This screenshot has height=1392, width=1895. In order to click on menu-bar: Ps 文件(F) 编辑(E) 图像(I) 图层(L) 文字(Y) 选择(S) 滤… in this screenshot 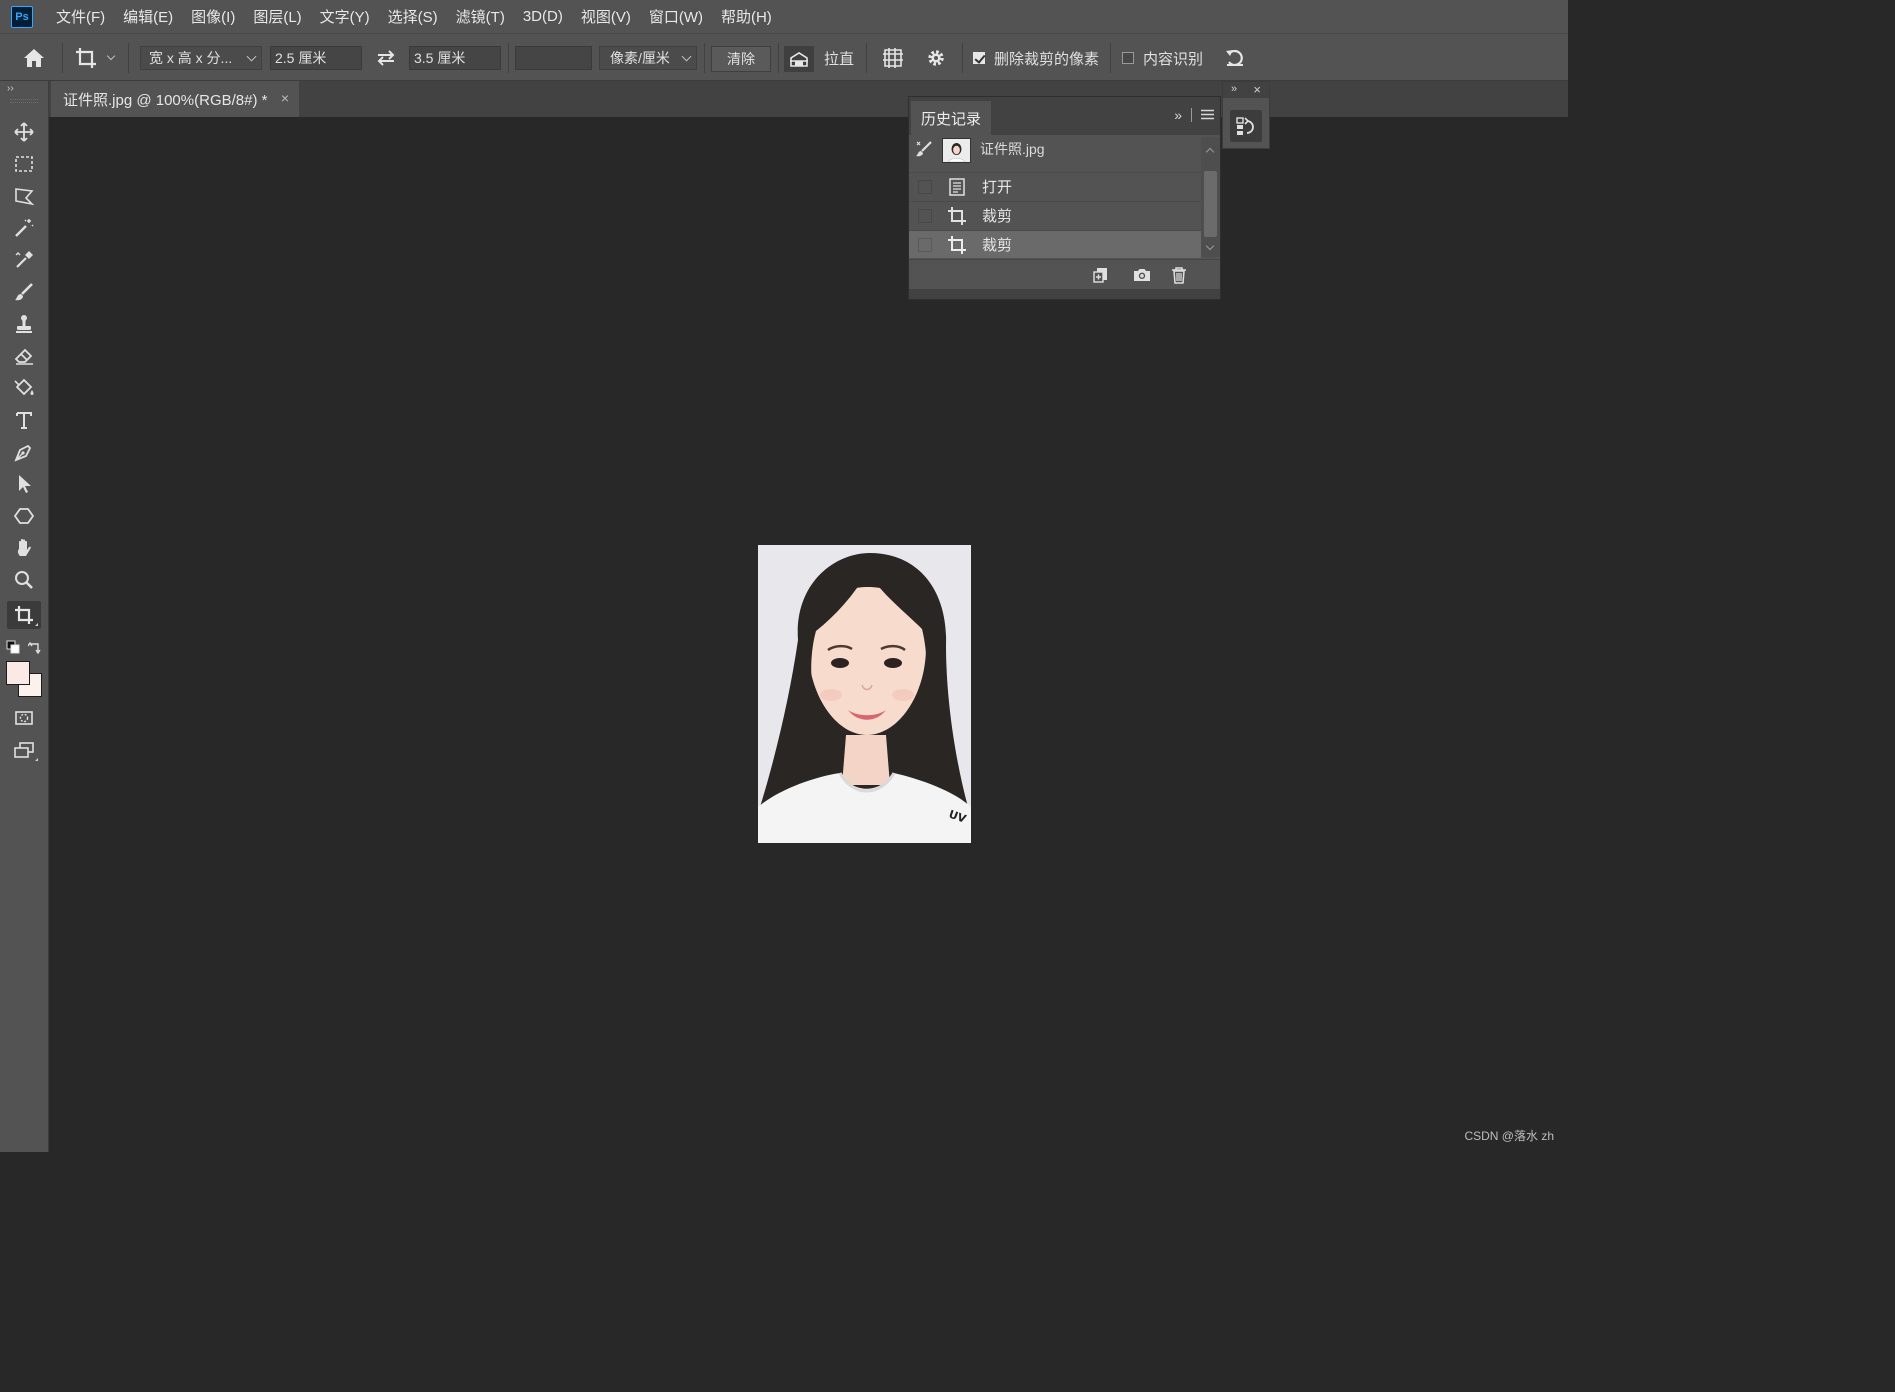, I will do `click(784, 16)`.